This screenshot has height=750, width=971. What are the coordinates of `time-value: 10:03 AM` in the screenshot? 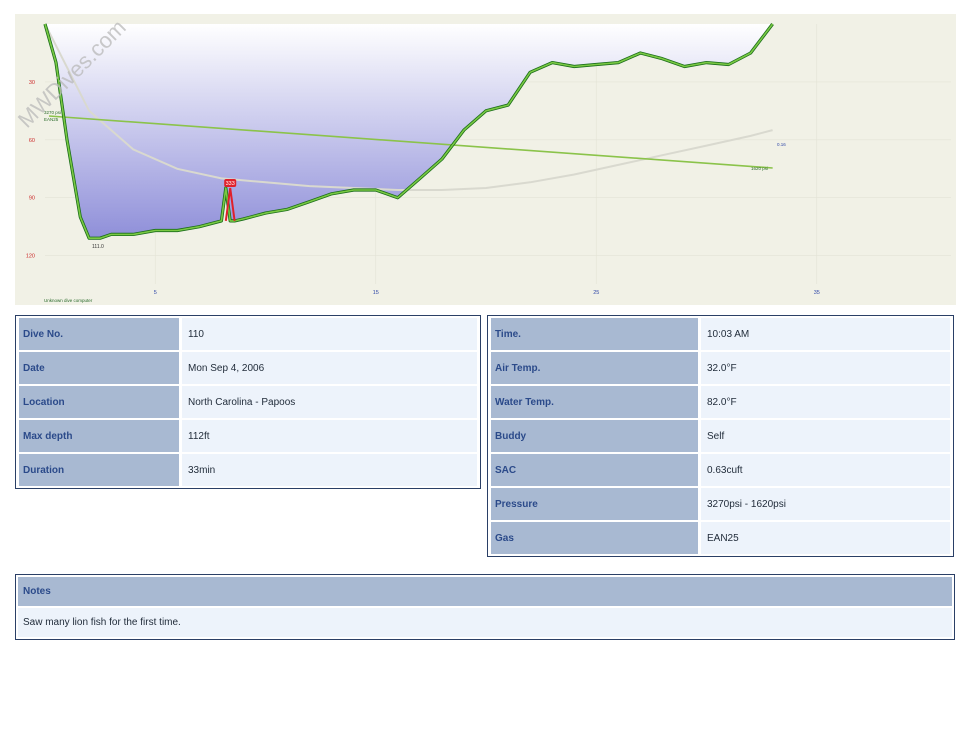 It's located at (825, 334).